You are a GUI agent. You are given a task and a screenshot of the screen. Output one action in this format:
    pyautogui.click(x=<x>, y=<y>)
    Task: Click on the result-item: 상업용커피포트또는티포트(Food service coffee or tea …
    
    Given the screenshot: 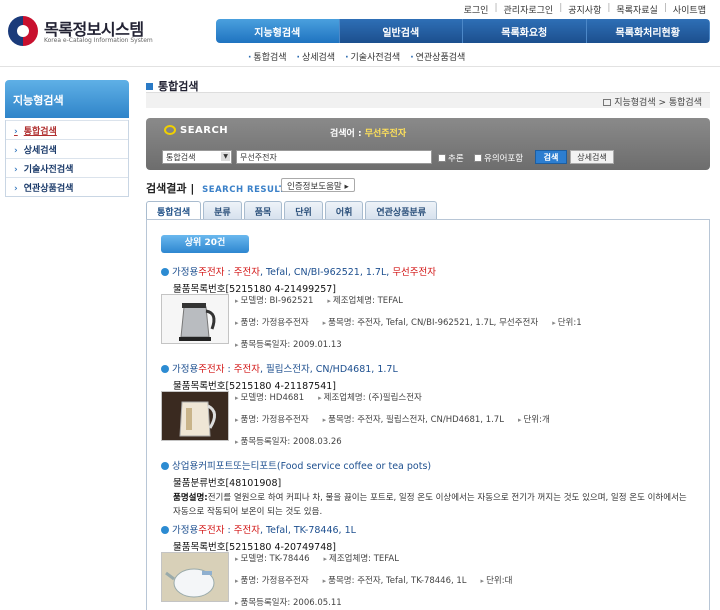 What is the action you would take?
    pyautogui.click(x=431, y=488)
    